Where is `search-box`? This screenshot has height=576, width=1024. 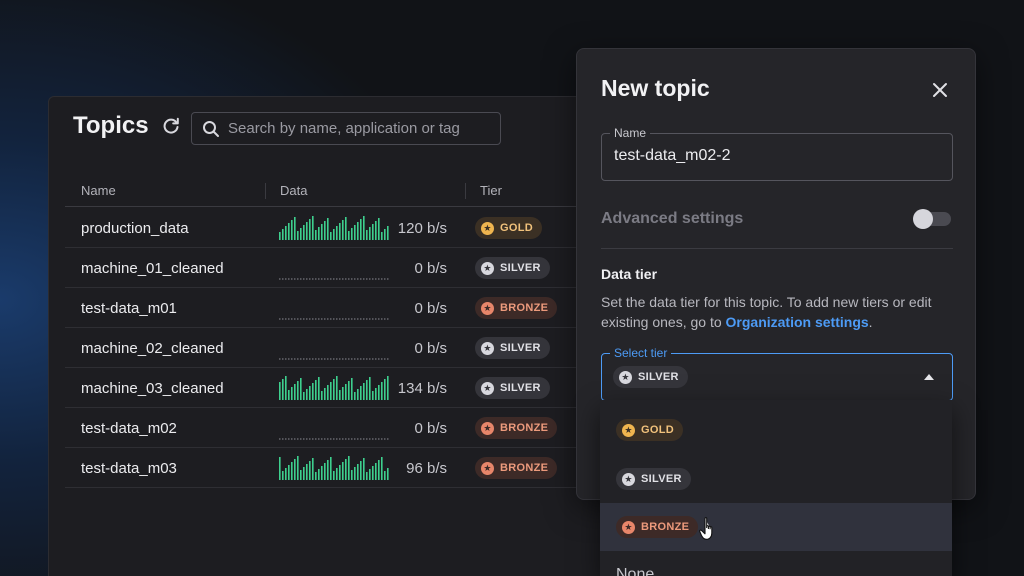
search-box is located at coordinates (346, 128).